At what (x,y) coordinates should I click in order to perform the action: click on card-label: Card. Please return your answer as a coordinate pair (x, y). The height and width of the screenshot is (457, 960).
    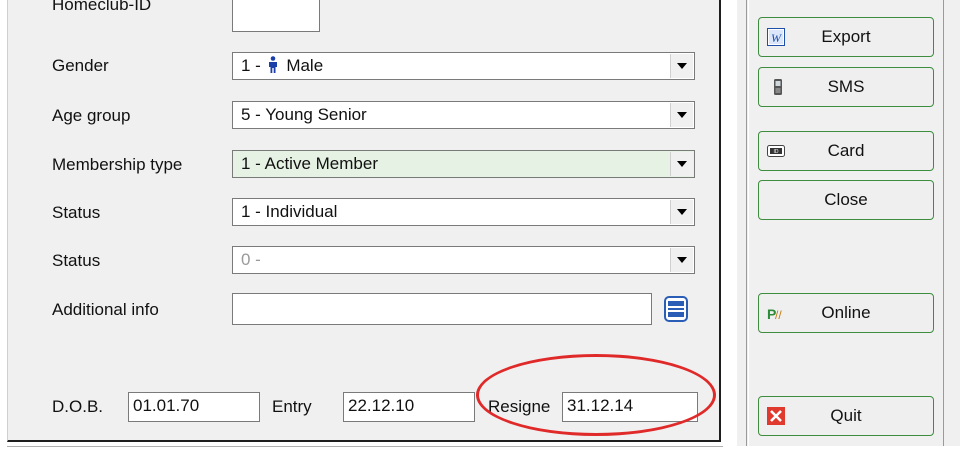
    Looking at the image, I should click on (846, 150).